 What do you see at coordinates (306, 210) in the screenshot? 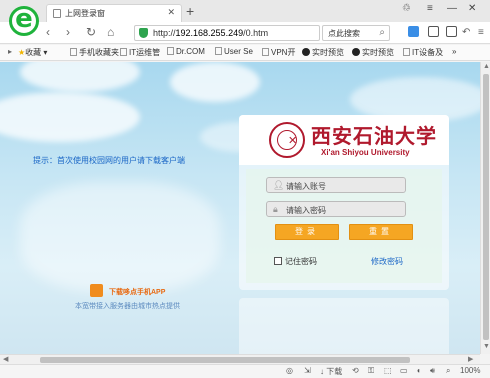
I see `password-placeholder: 请输入密码` at bounding box center [306, 210].